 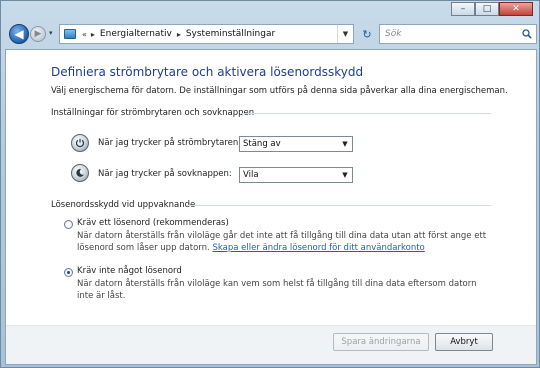 What do you see at coordinates (296, 144) in the screenshot?
I see `power-button-action-select: Stäng av ▼` at bounding box center [296, 144].